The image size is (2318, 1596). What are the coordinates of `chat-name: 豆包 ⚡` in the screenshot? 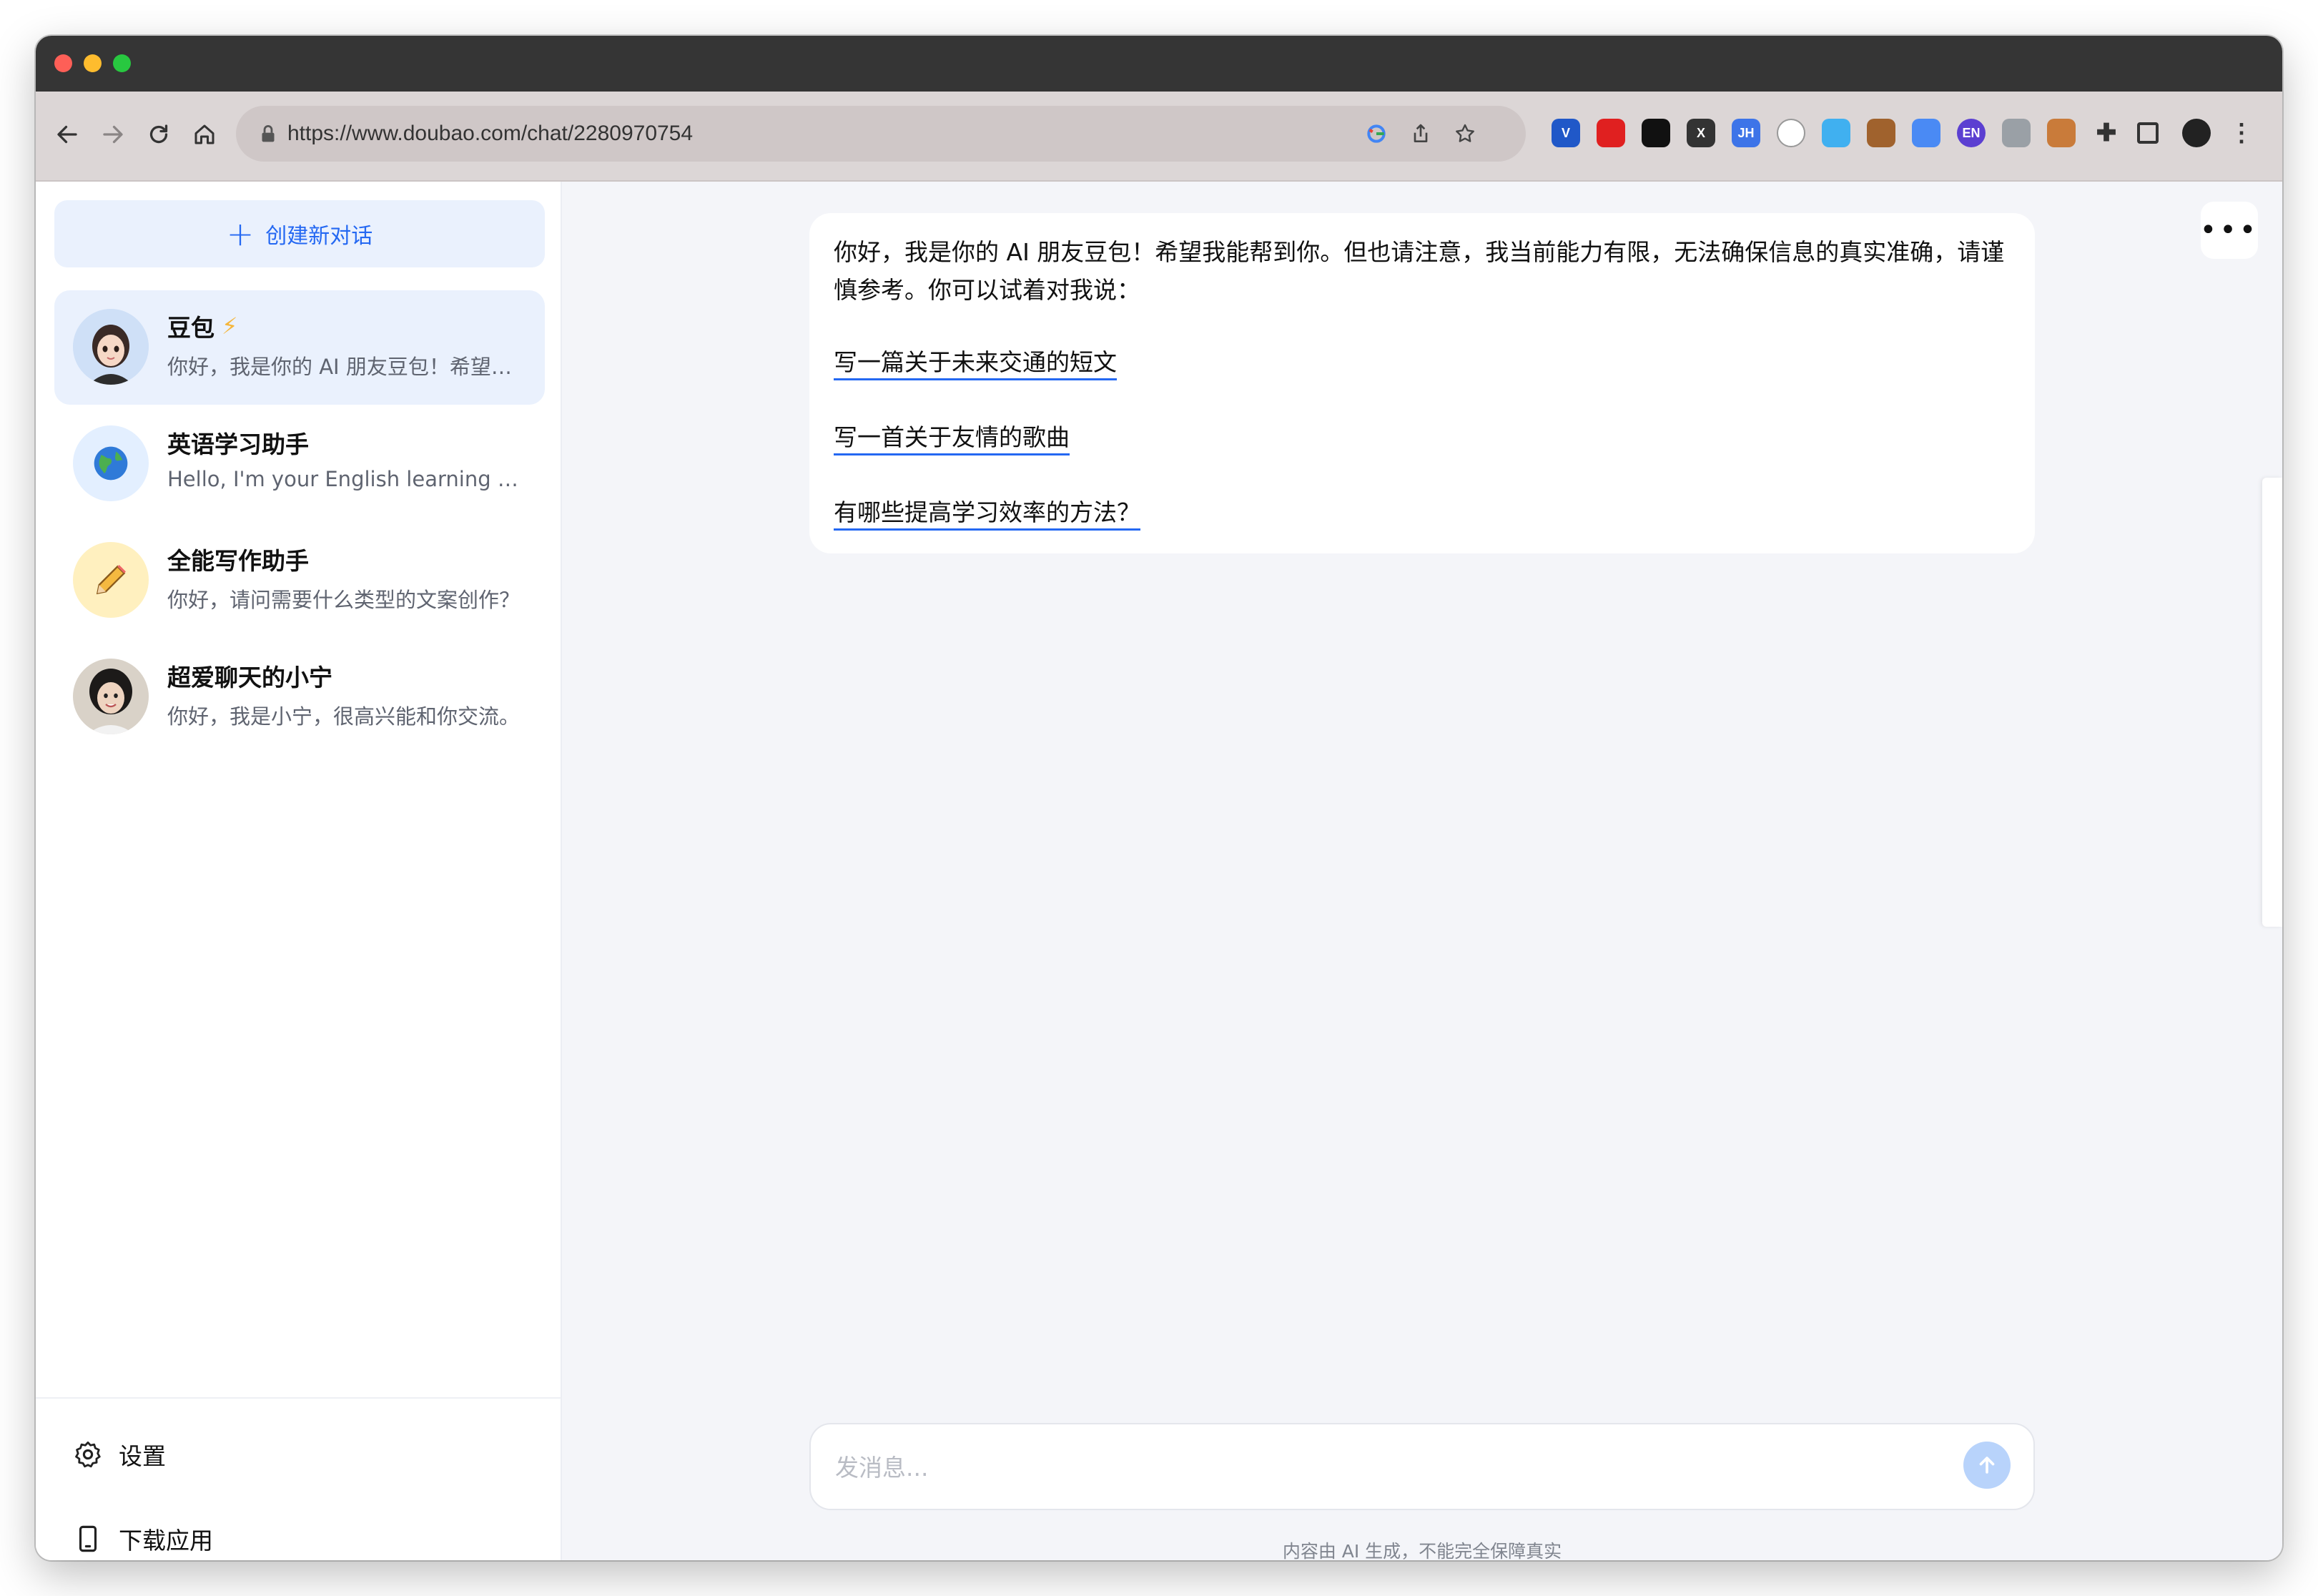 It's located at (202, 327).